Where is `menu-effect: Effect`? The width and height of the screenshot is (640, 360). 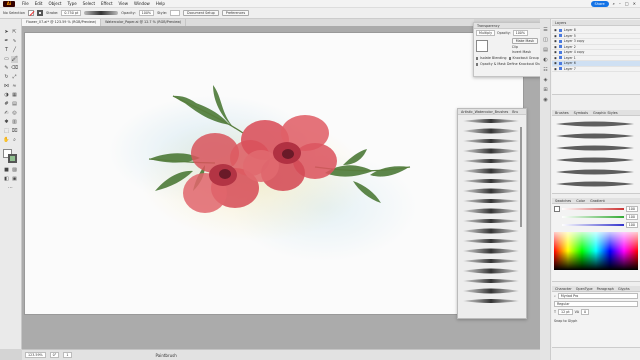 menu-effect: Effect is located at coordinates (107, 3).